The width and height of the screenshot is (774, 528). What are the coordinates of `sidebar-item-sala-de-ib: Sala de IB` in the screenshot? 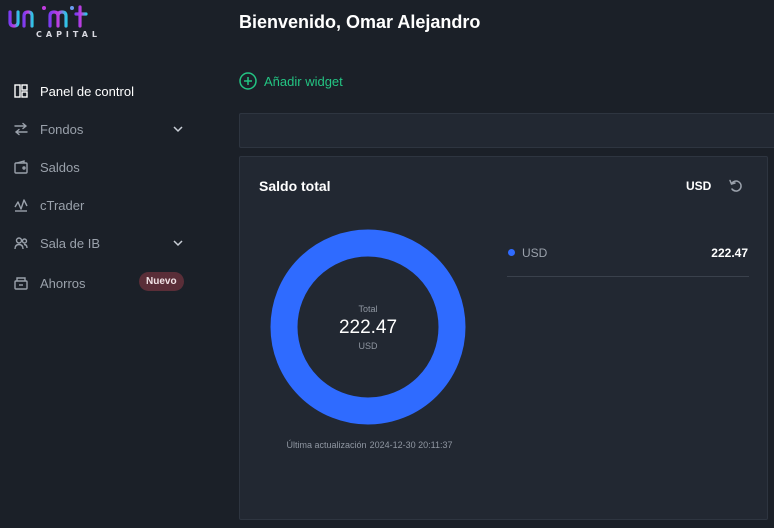 It's located at (100, 243).